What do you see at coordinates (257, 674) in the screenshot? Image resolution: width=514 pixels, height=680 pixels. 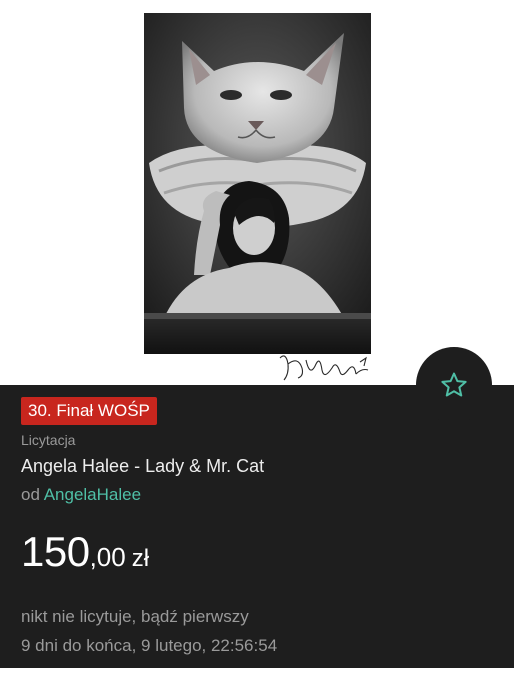 I see `bottom-strip` at bounding box center [257, 674].